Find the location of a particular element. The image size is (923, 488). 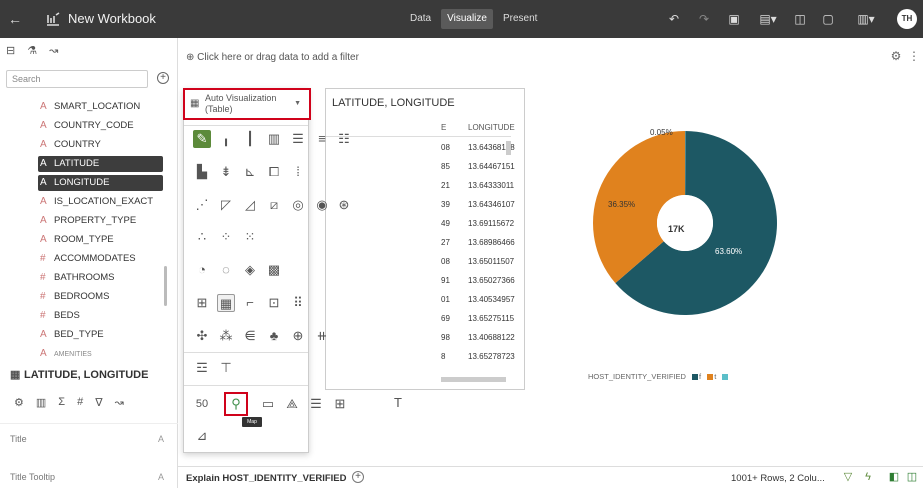

undo-icon: ↶ is located at coordinates (674, 19).